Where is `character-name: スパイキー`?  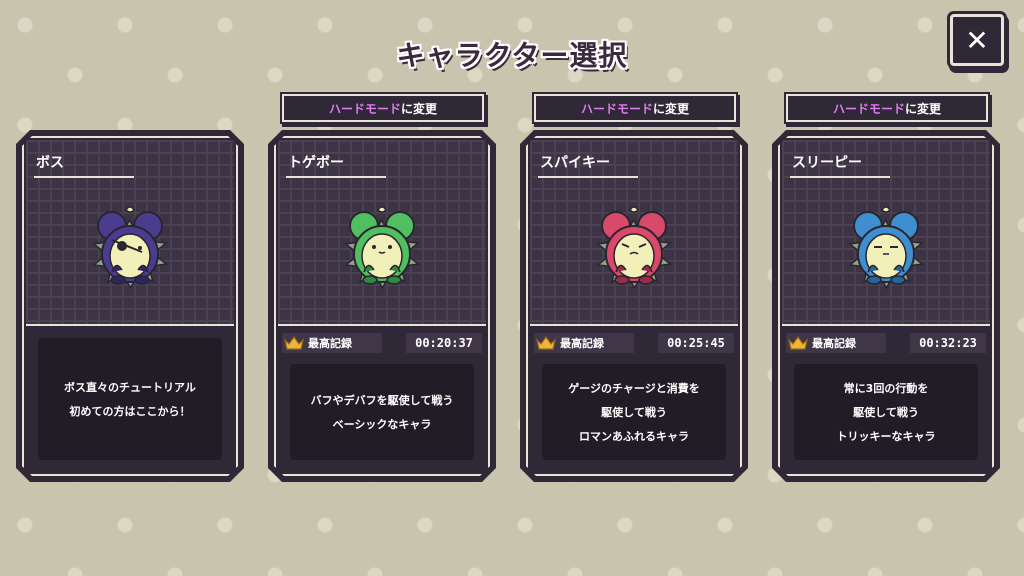 character-name: スパイキー is located at coordinates (575, 163).